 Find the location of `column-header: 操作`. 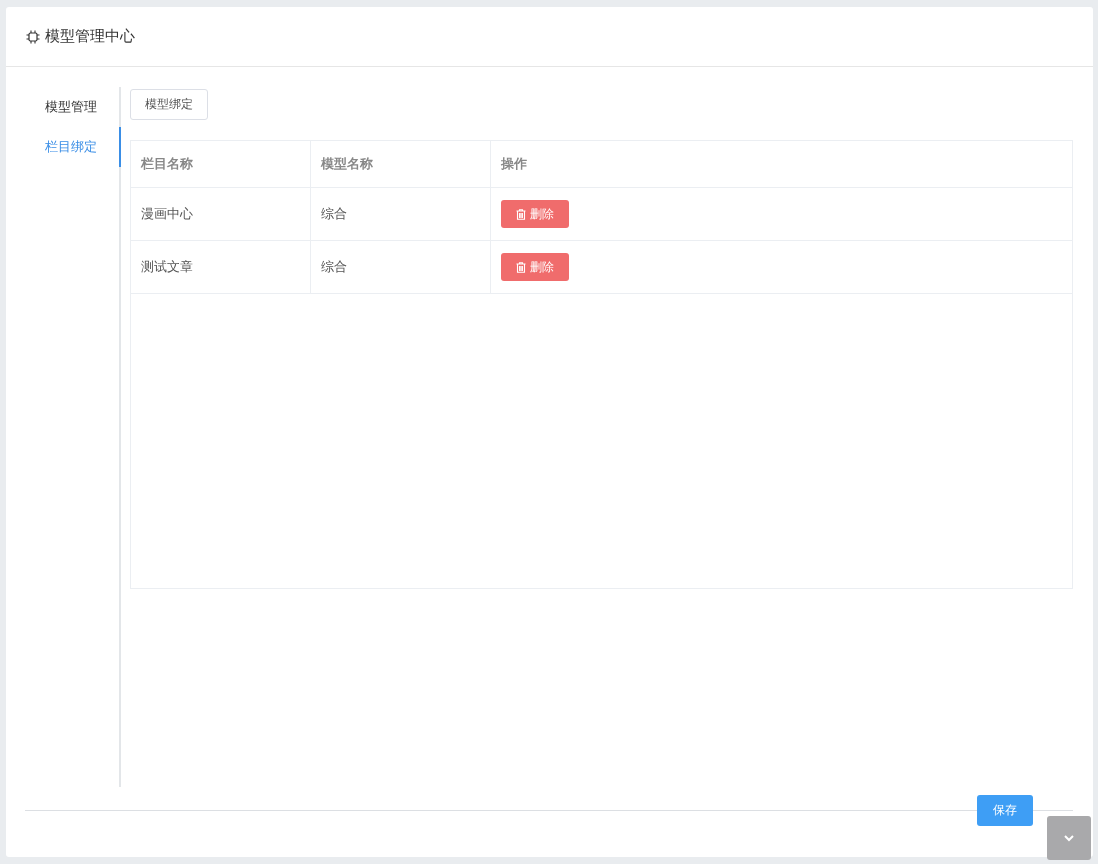

column-header: 操作 is located at coordinates (781, 164).